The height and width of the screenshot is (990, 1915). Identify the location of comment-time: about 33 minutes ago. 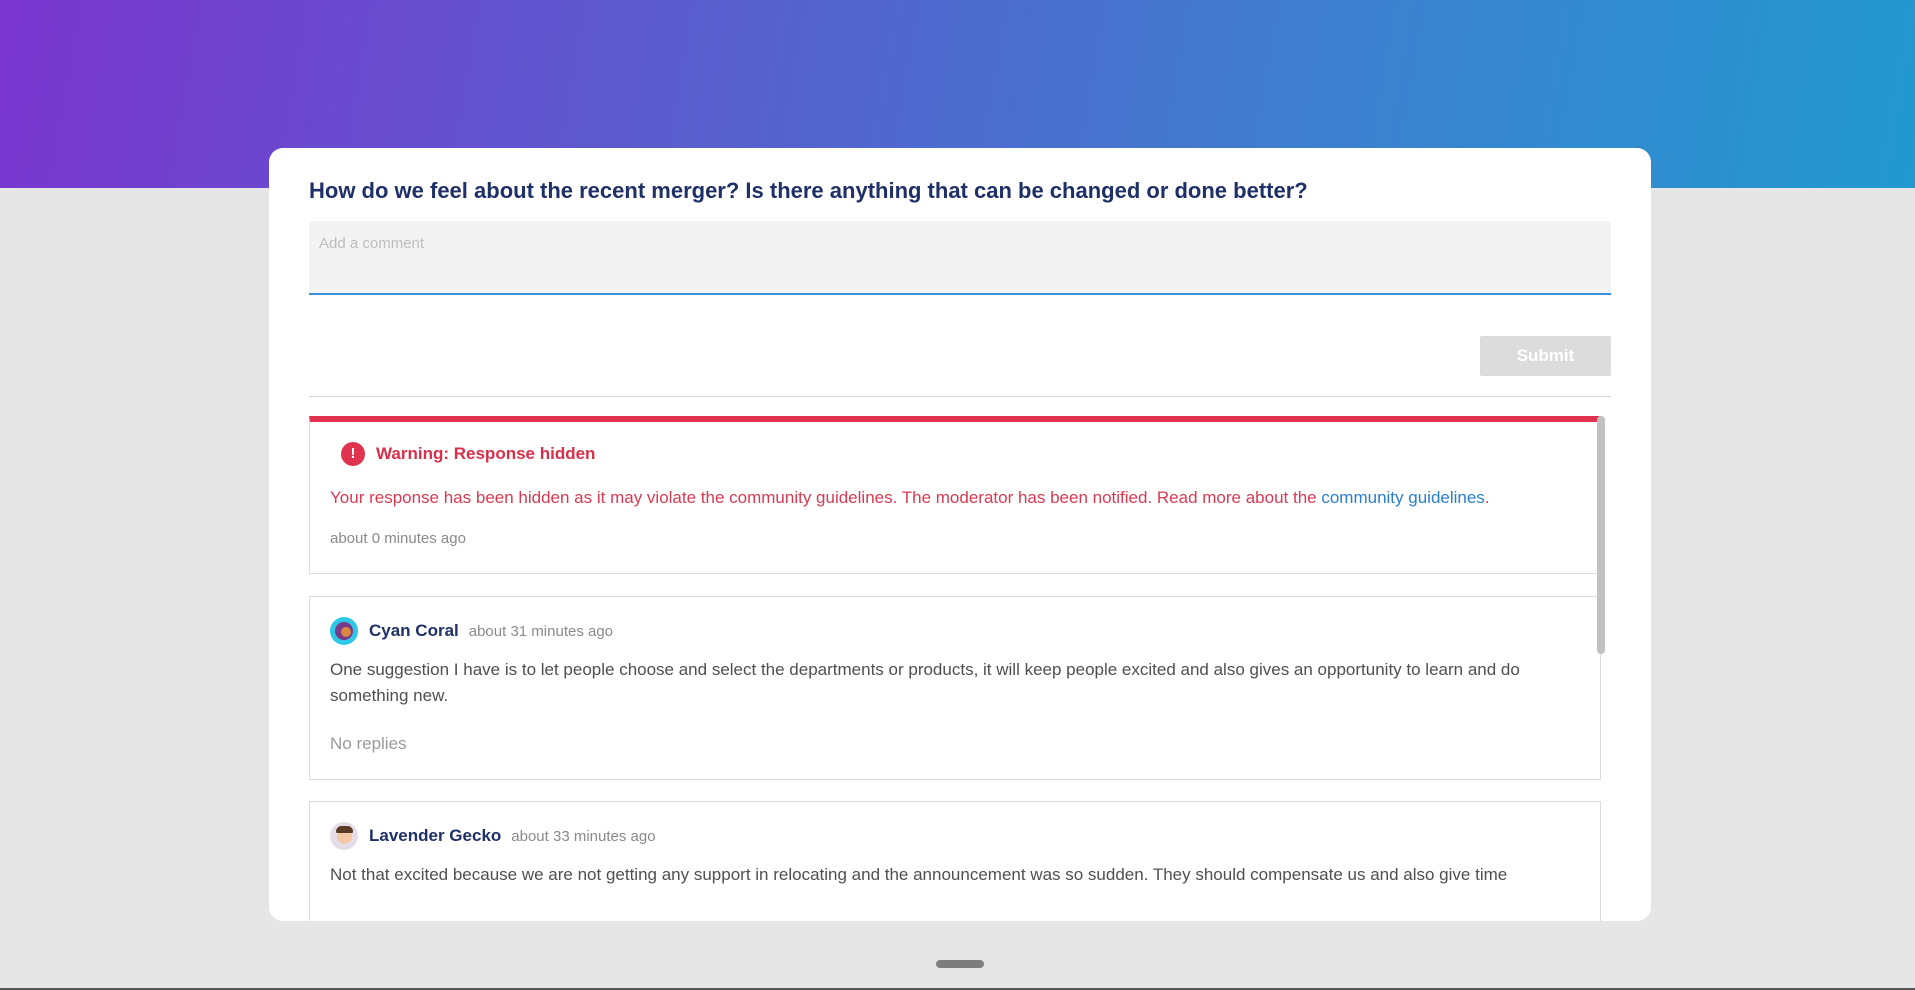
(583, 836).